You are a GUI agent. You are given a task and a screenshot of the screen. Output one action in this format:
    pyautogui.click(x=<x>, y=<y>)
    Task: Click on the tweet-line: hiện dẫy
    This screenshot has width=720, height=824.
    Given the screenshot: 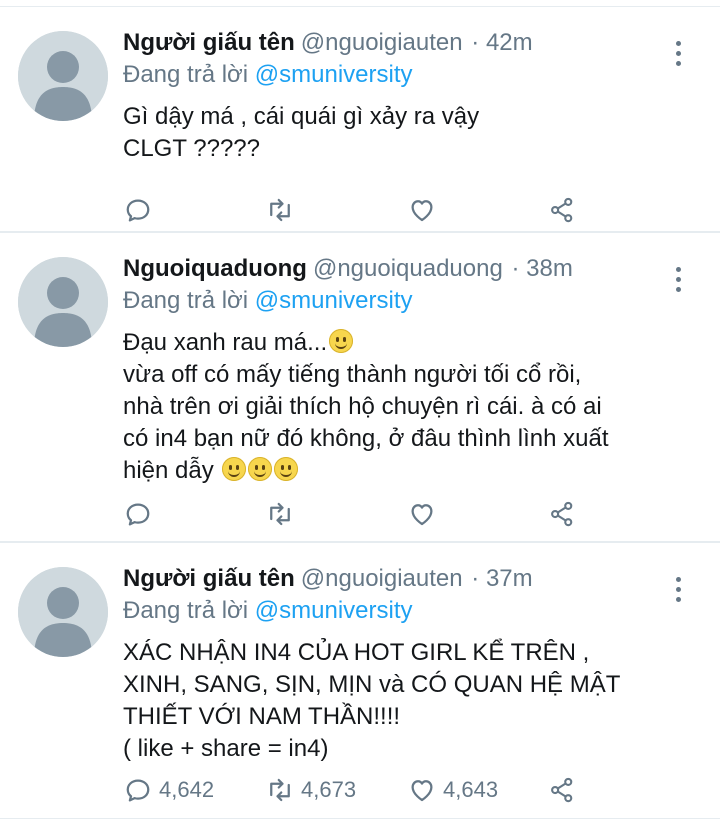 What is the action you would take?
    pyautogui.click(x=411, y=471)
    